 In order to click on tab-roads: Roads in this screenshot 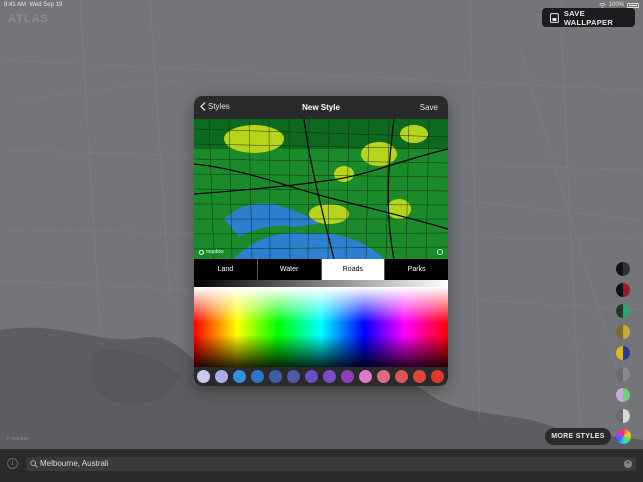, I will do `click(353, 269)`.